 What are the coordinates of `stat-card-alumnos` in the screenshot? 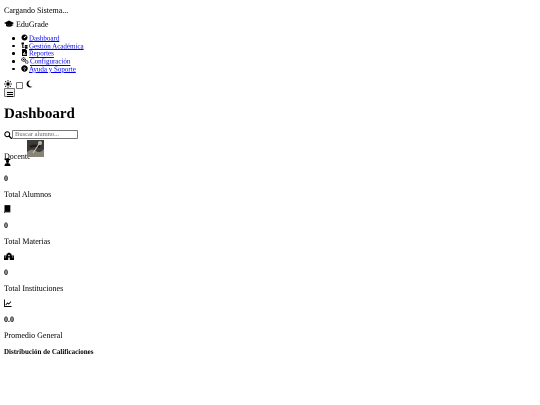 It's located at (7, 163).